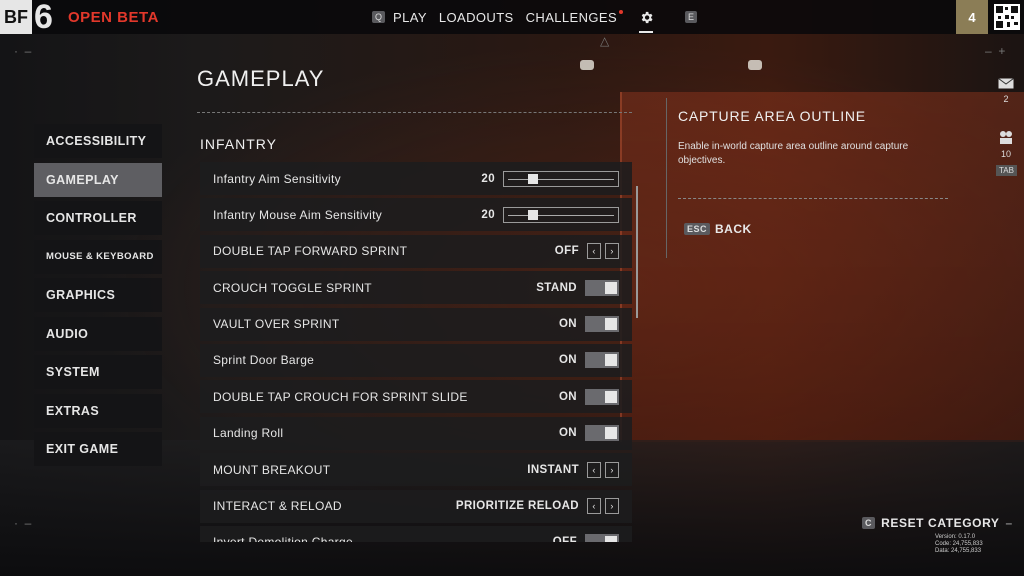  What do you see at coordinates (379, 17) in the screenshot?
I see `nav-left-key: Q` at bounding box center [379, 17].